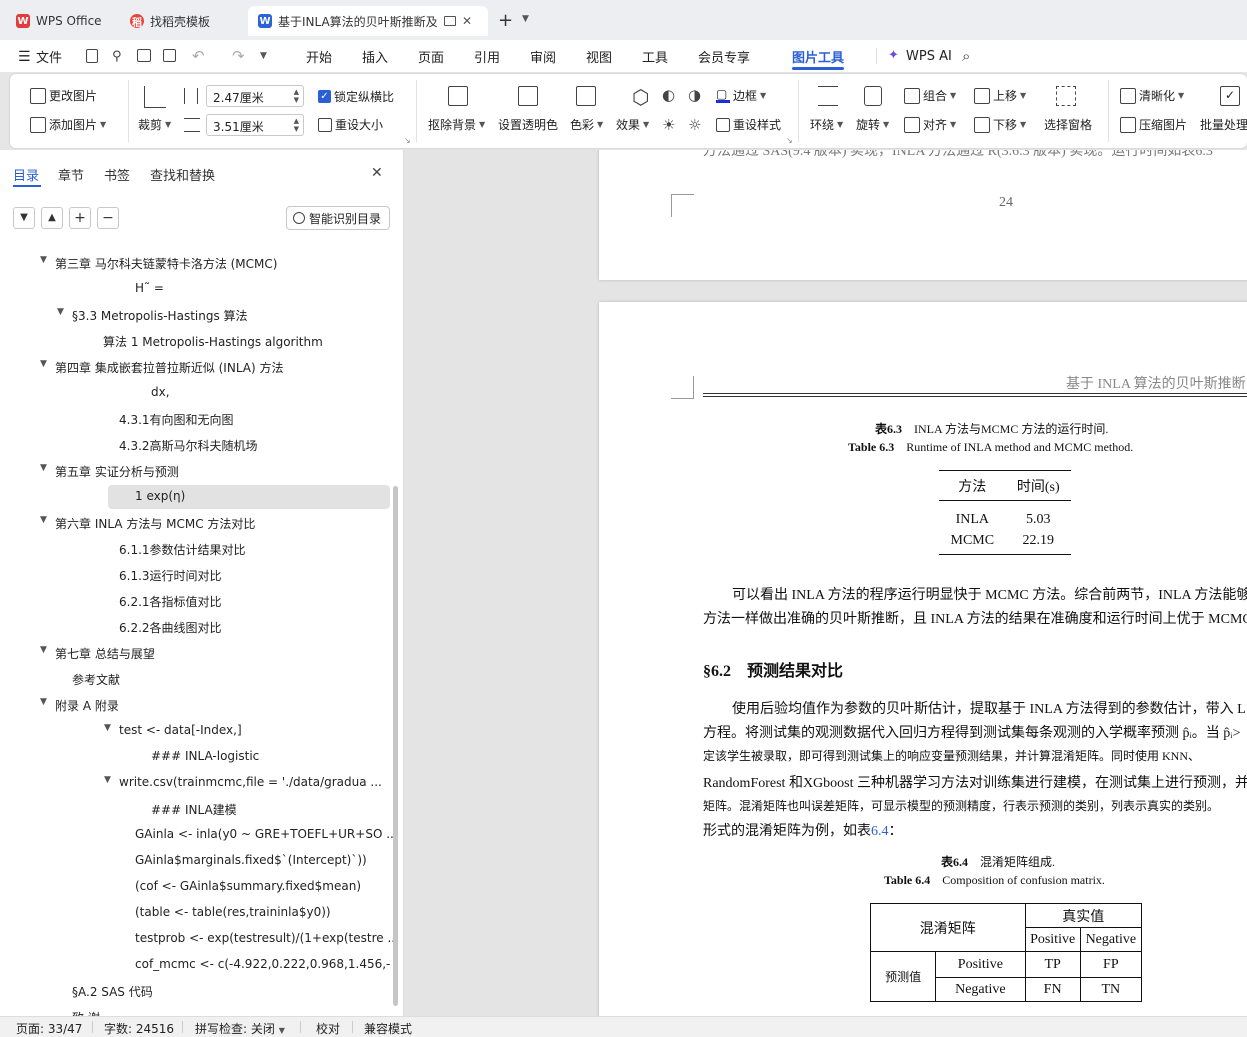 The image size is (1247, 1037). I want to click on compress-picture-button: 压缩图片, so click(1153, 124).